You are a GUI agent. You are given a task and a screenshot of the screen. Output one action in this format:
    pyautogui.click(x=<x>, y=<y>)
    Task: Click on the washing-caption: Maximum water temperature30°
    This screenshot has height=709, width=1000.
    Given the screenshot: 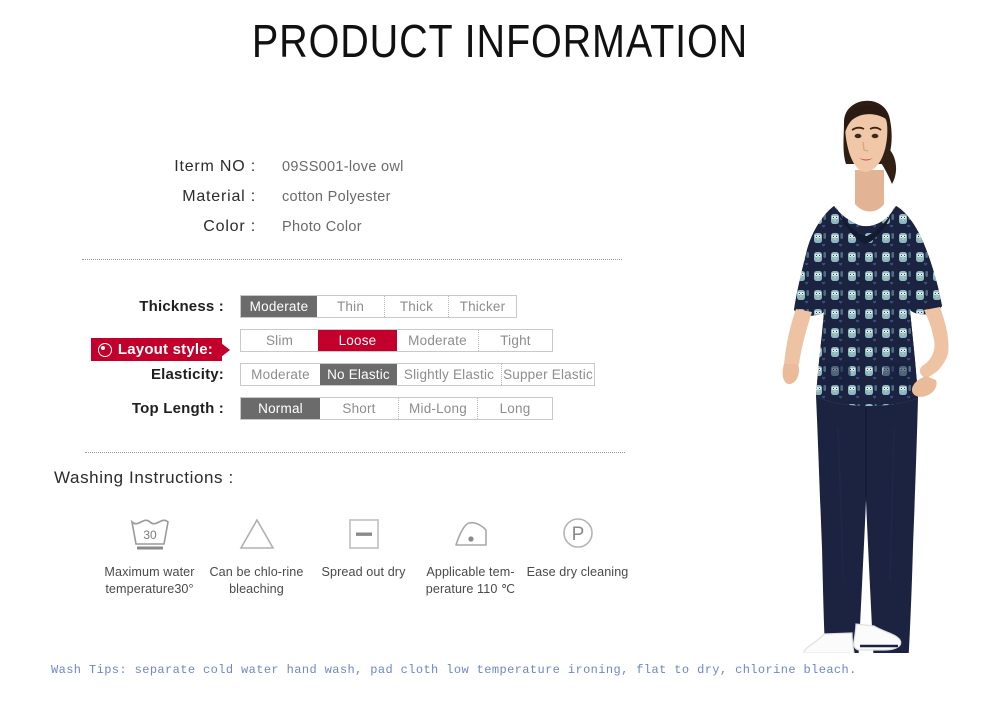 What is the action you would take?
    pyautogui.click(x=149, y=580)
    